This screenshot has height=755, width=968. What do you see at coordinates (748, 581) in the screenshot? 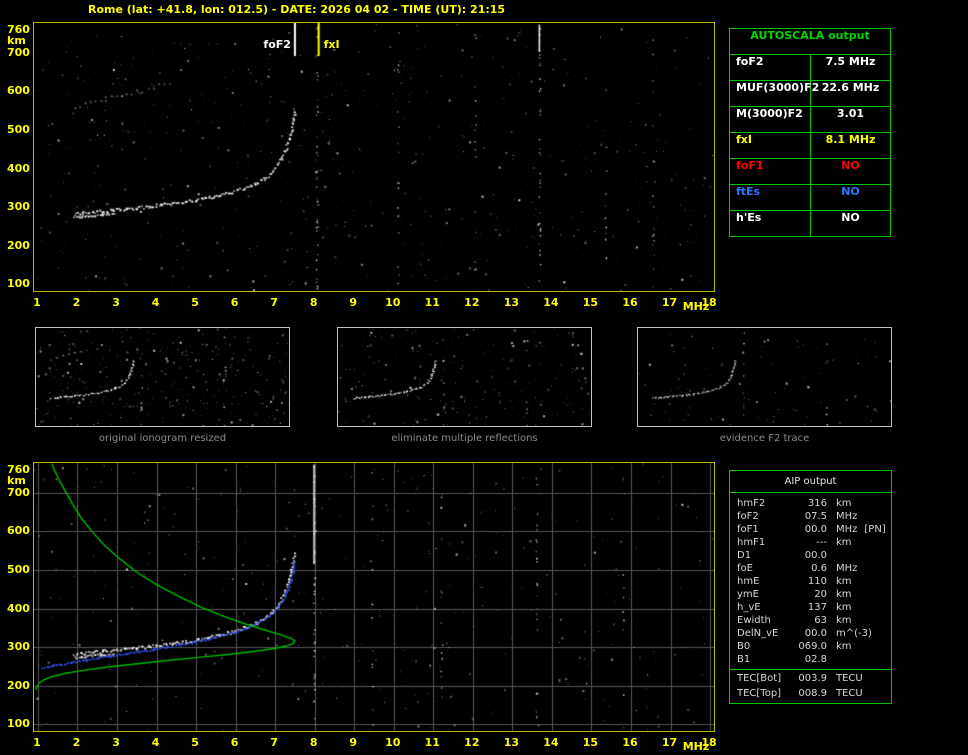
I see `aip-row-label: hmE` at bounding box center [748, 581].